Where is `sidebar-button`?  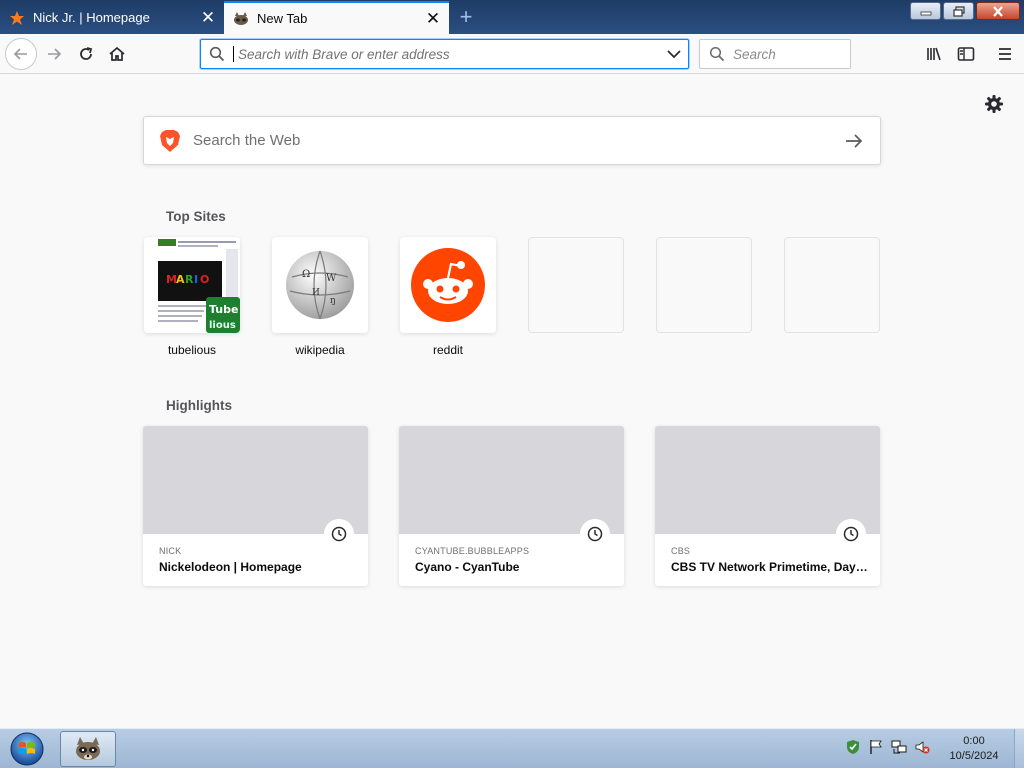
sidebar-button is located at coordinates (966, 54).